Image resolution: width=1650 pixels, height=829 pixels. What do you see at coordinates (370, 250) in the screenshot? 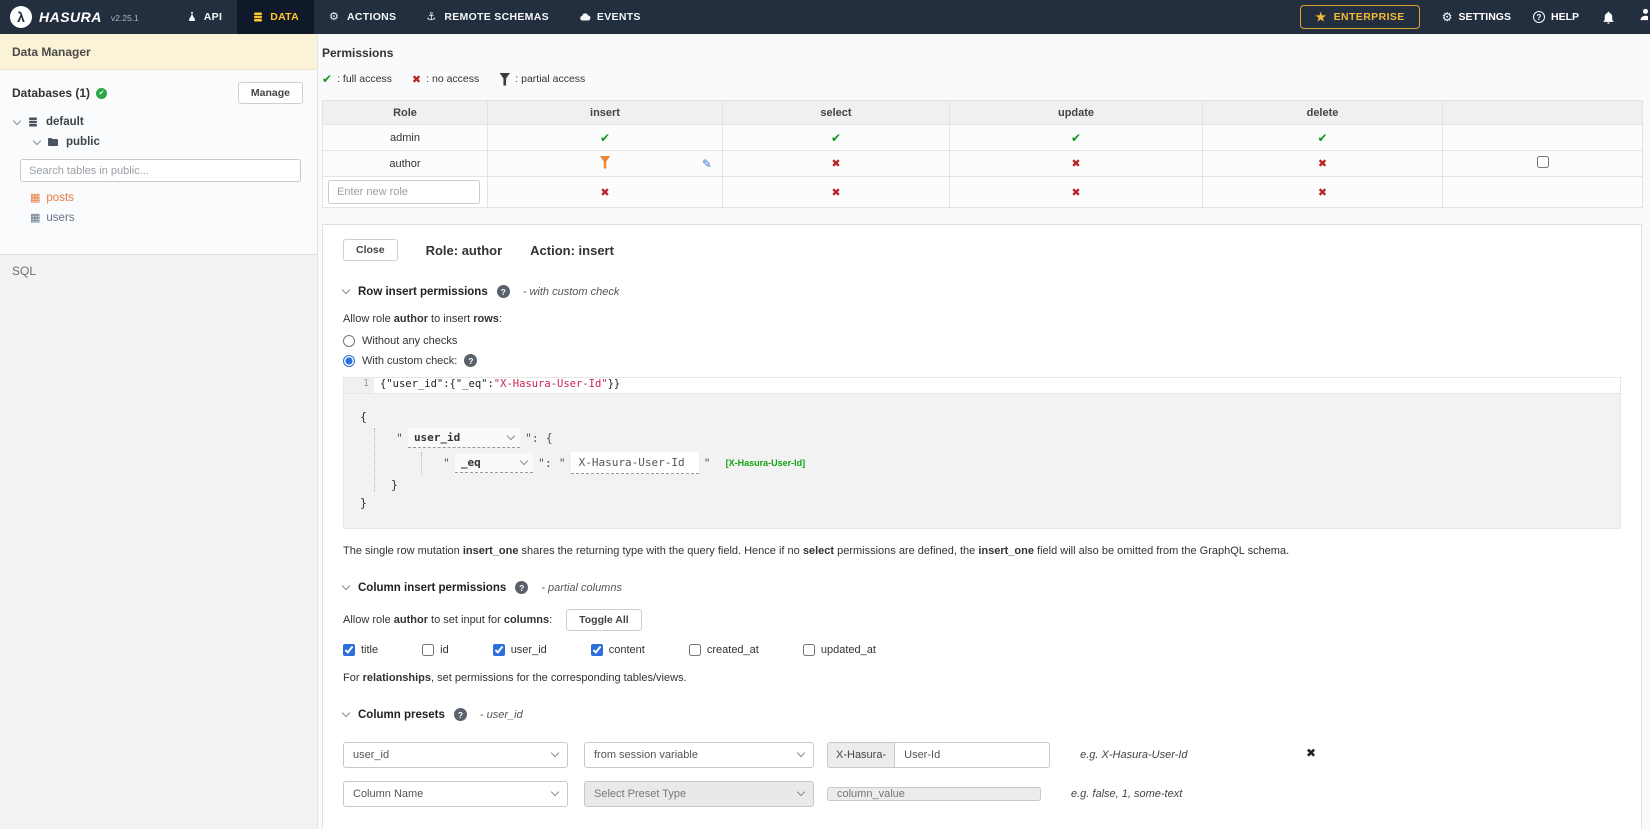
I see `close-button: Close` at bounding box center [370, 250].